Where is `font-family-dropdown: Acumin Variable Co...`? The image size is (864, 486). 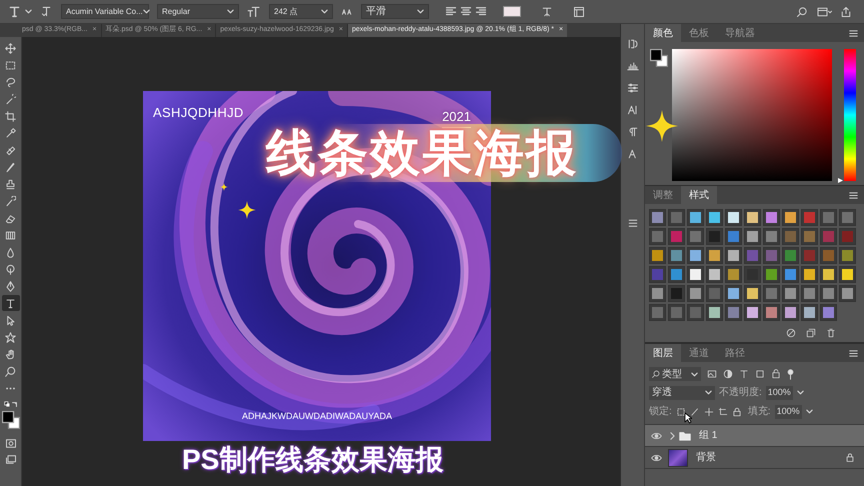
font-family-dropdown: Acumin Variable Co... is located at coordinates (105, 11).